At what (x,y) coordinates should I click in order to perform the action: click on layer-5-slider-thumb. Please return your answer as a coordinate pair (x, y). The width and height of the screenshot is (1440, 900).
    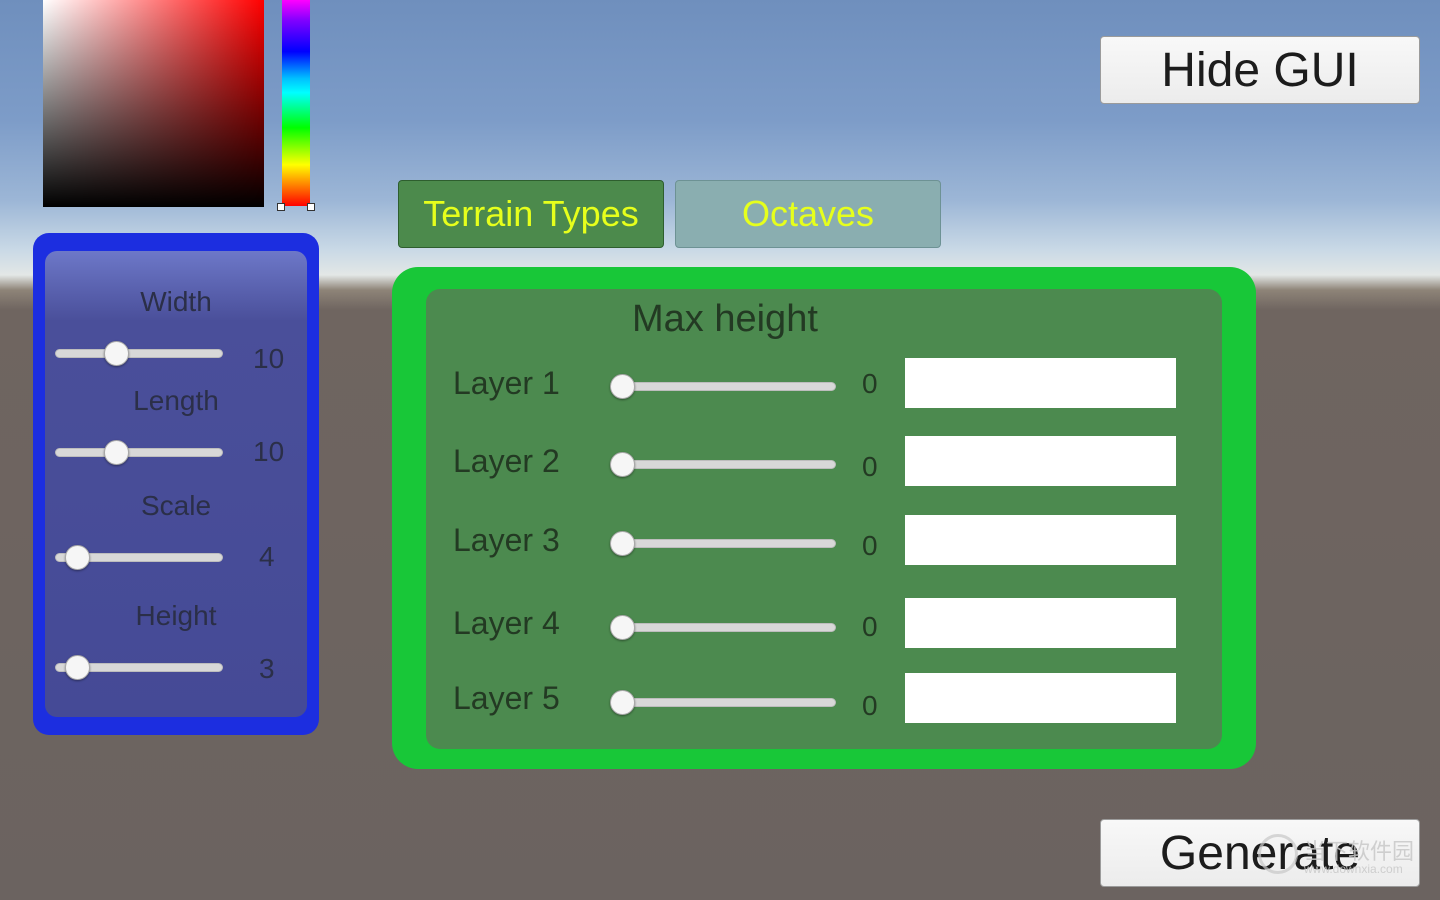
    Looking at the image, I should click on (622, 702).